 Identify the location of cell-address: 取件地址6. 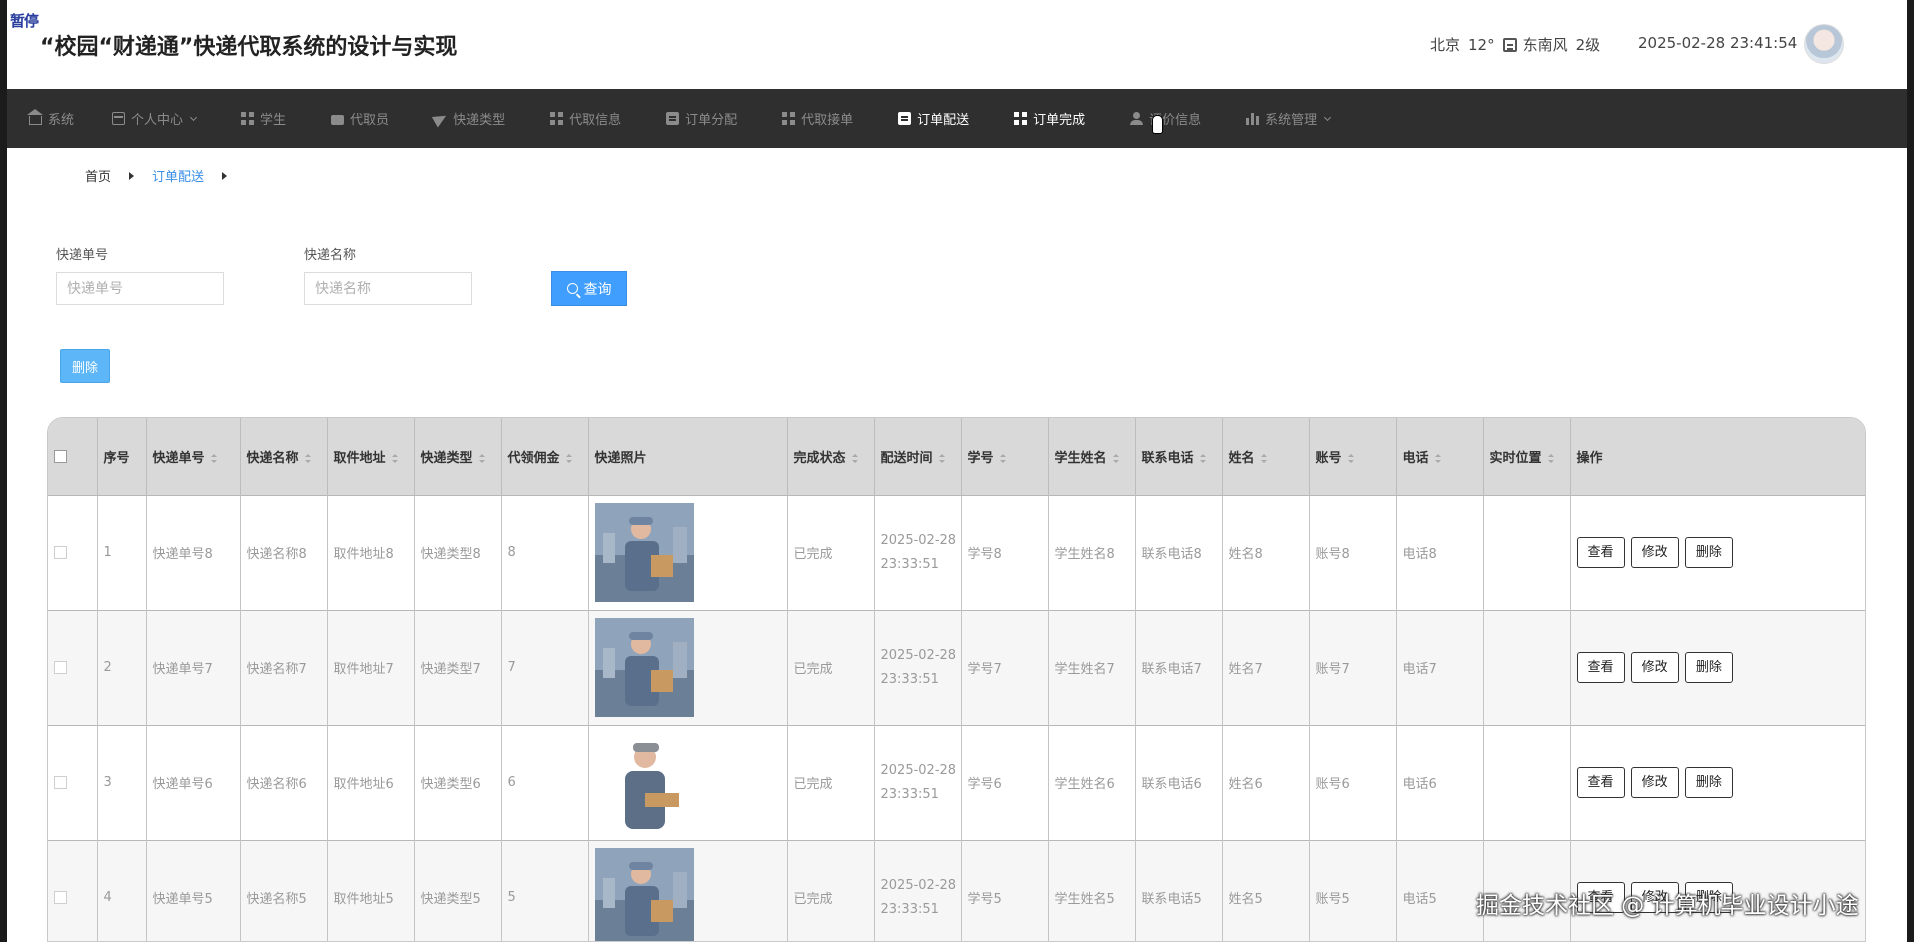
(371, 782).